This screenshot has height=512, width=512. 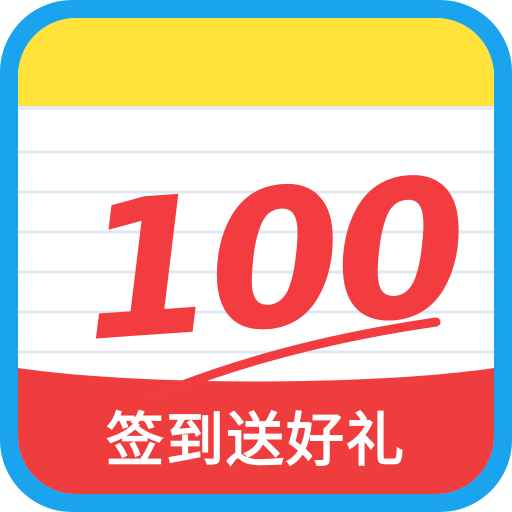 I want to click on checkin-gift-label: 签到送好礼, so click(x=256, y=440).